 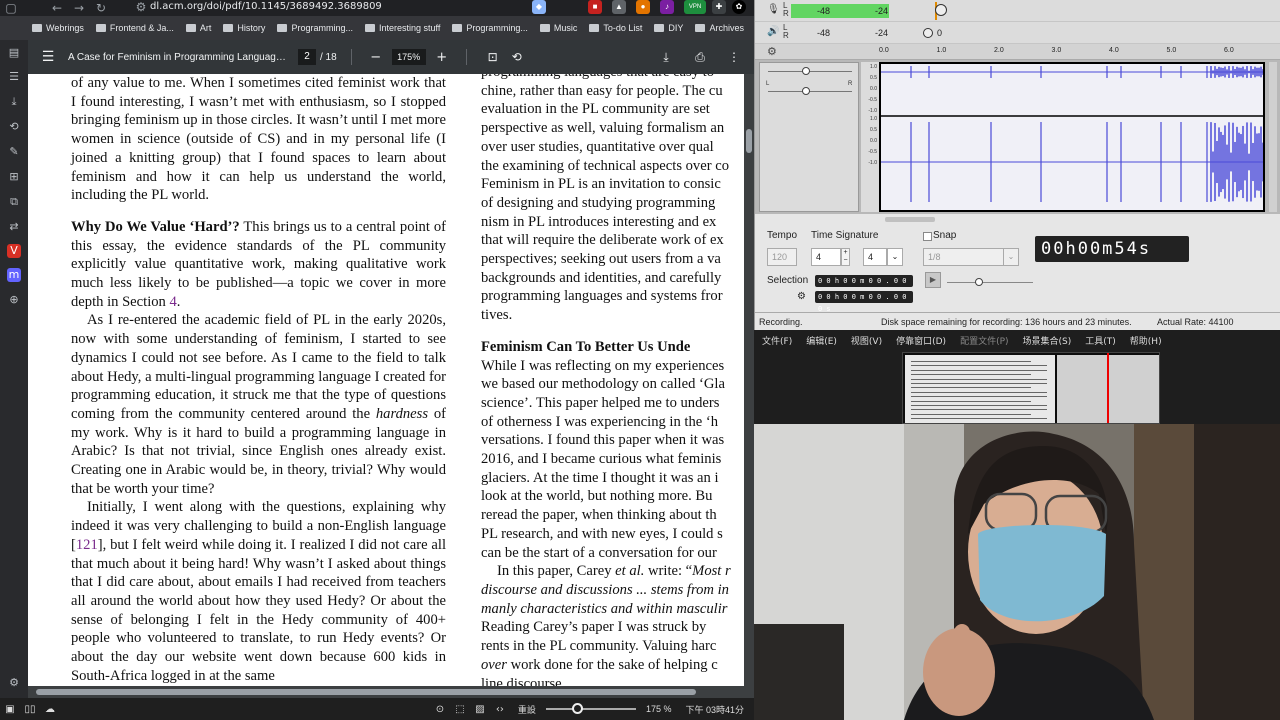 I want to click on capture-icon: ⊙, so click(x=440, y=709).